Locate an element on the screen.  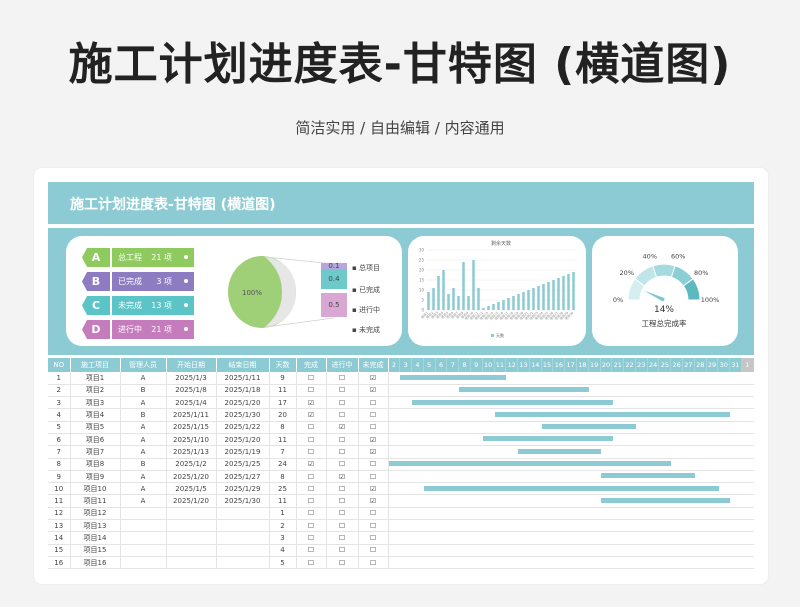
table-row: 7 项目7 A 2025/1/13 2025/1/19 7 ☐ ☐ ☑ is located at coordinates (401, 452).